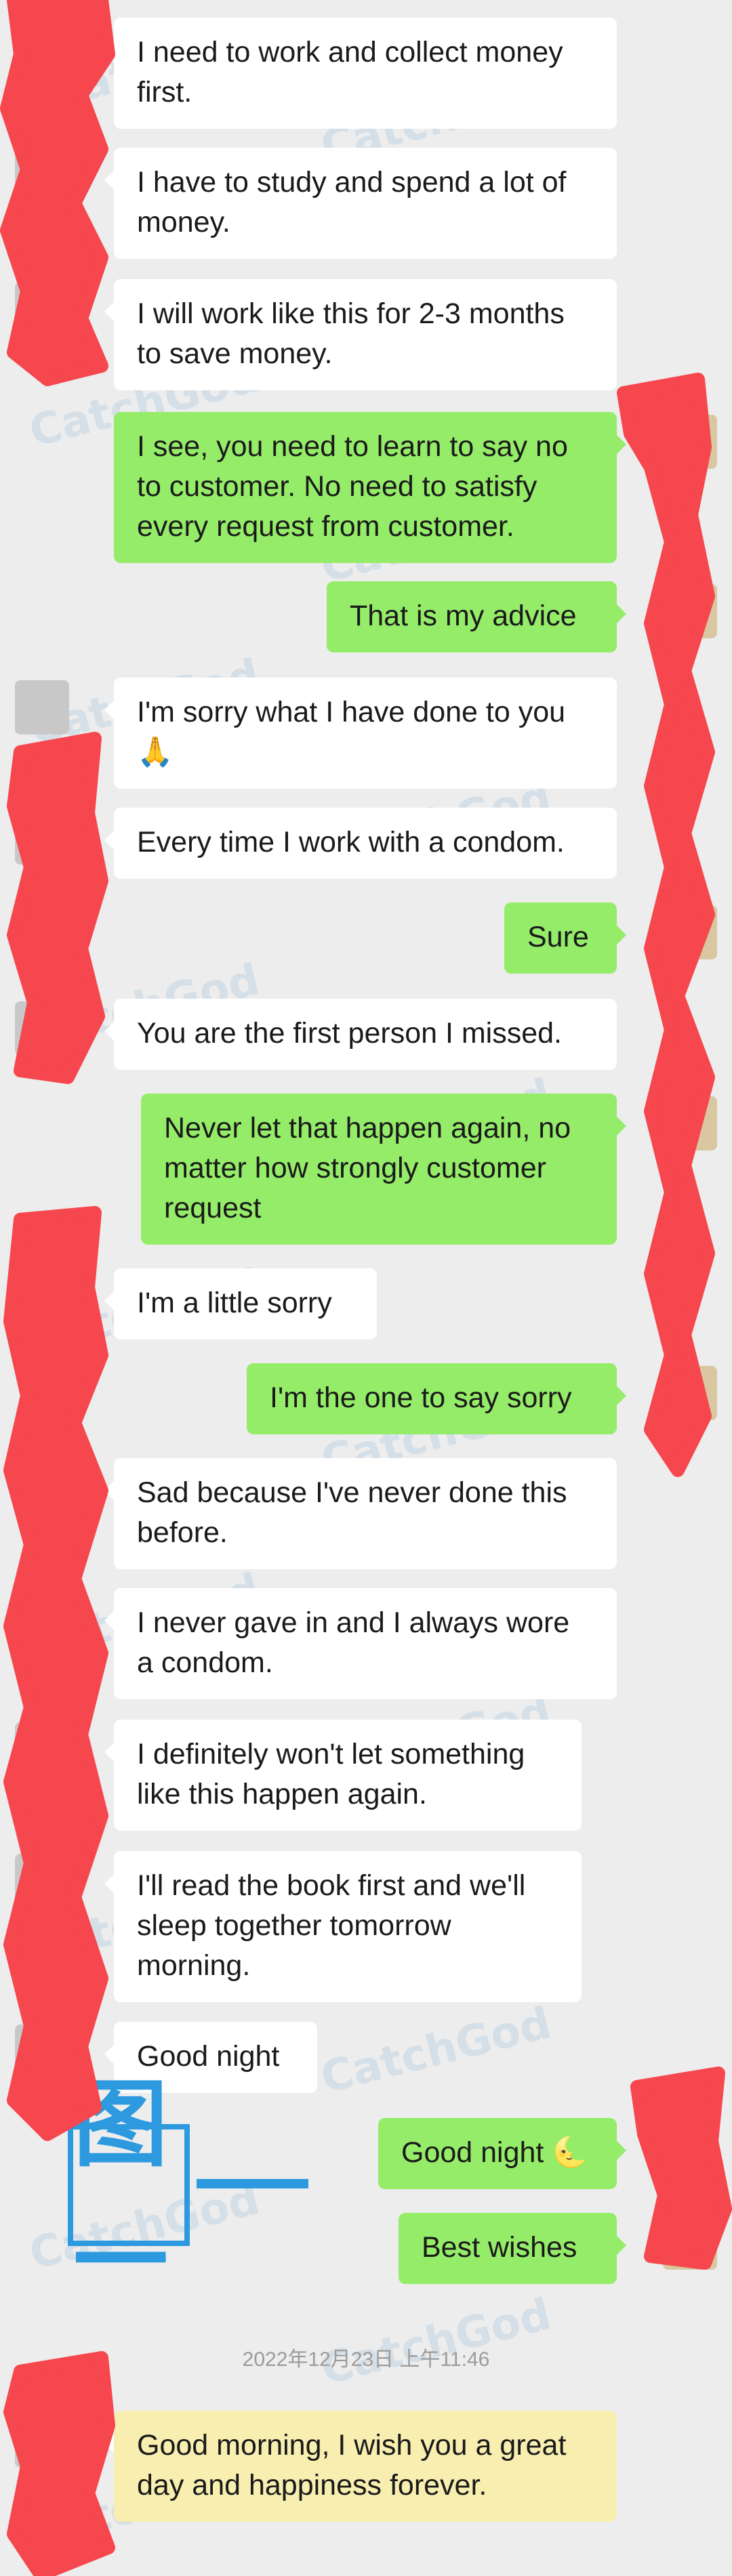 The width and height of the screenshot is (732, 2576). What do you see at coordinates (253, 2183) in the screenshot?
I see `stamp-underline` at bounding box center [253, 2183].